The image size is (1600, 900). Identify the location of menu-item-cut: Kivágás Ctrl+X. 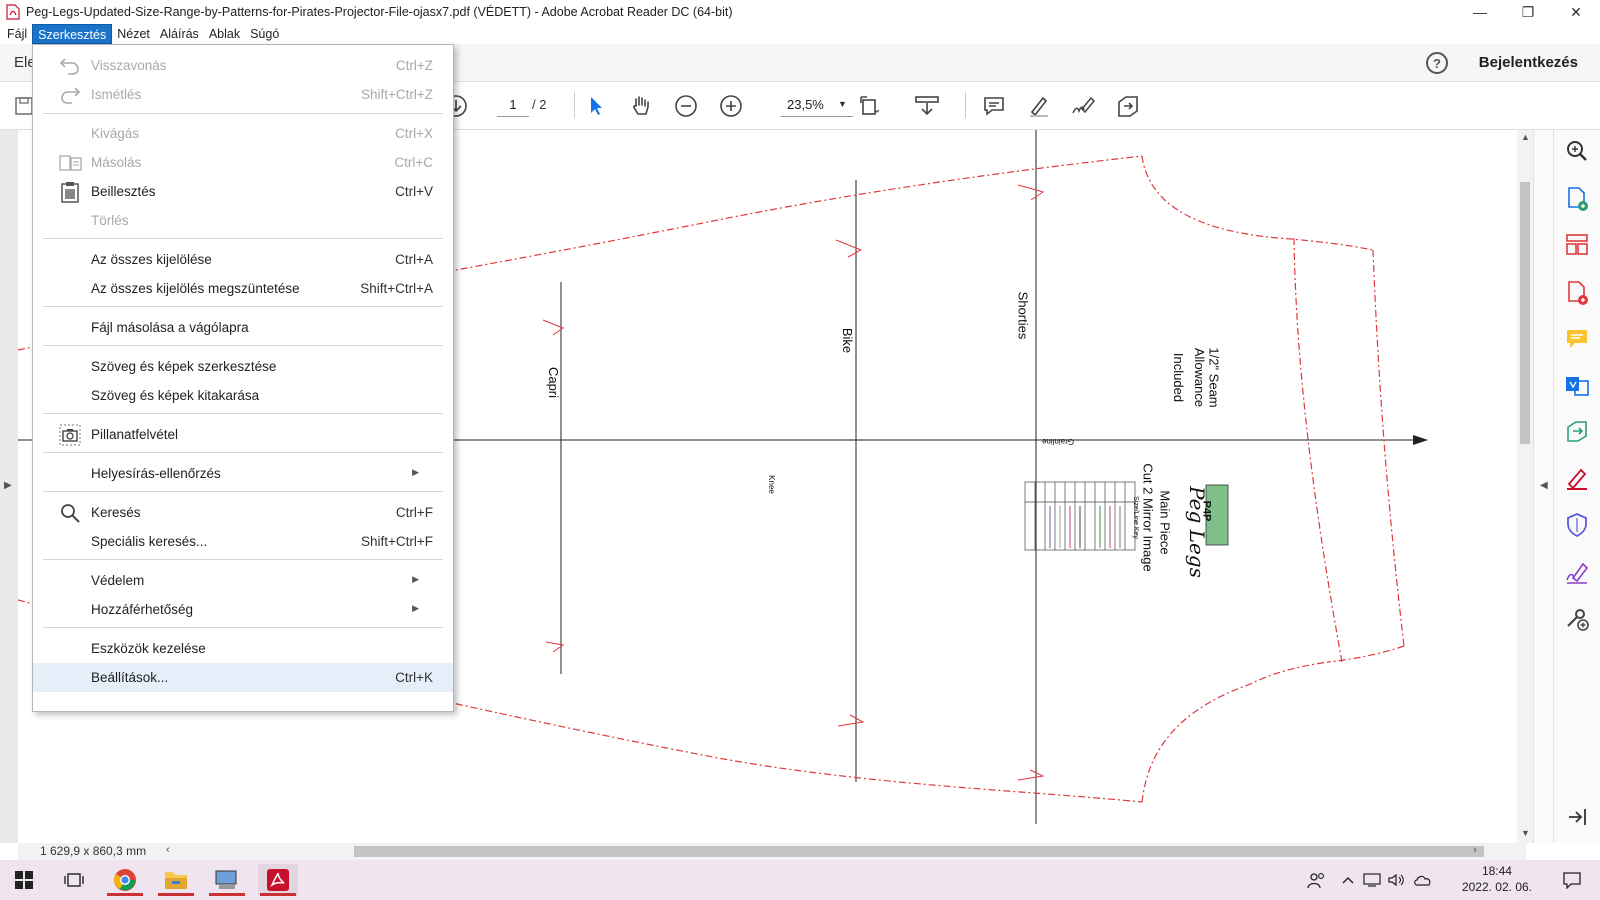
(243, 133).